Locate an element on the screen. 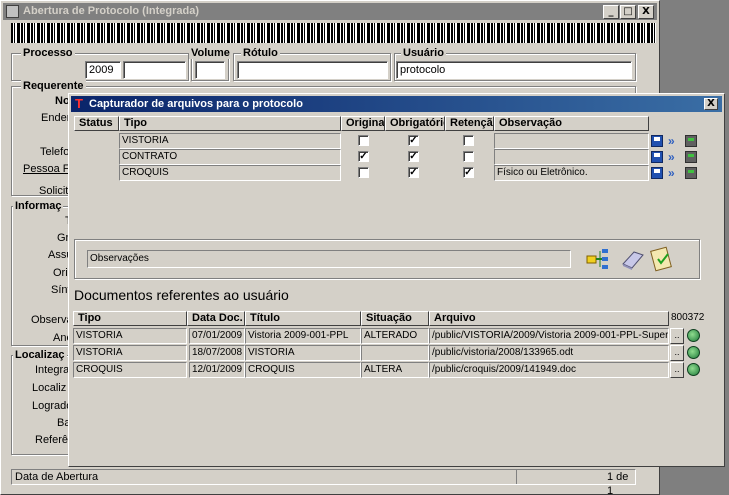 The width and height of the screenshot is (729, 495). doc3-titulo: CROQUIS is located at coordinates (303, 370).